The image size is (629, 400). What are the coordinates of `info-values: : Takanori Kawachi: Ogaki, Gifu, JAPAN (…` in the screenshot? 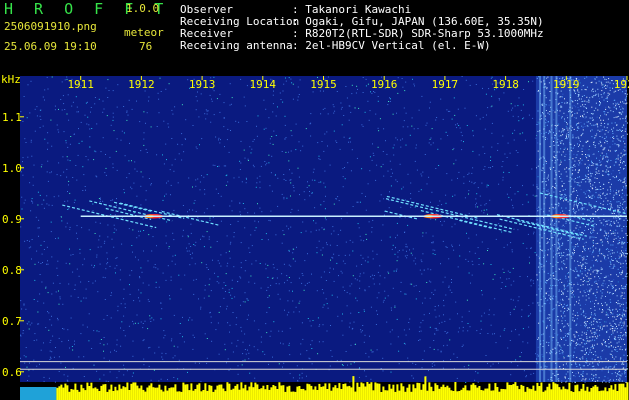 It's located at (418, 28).